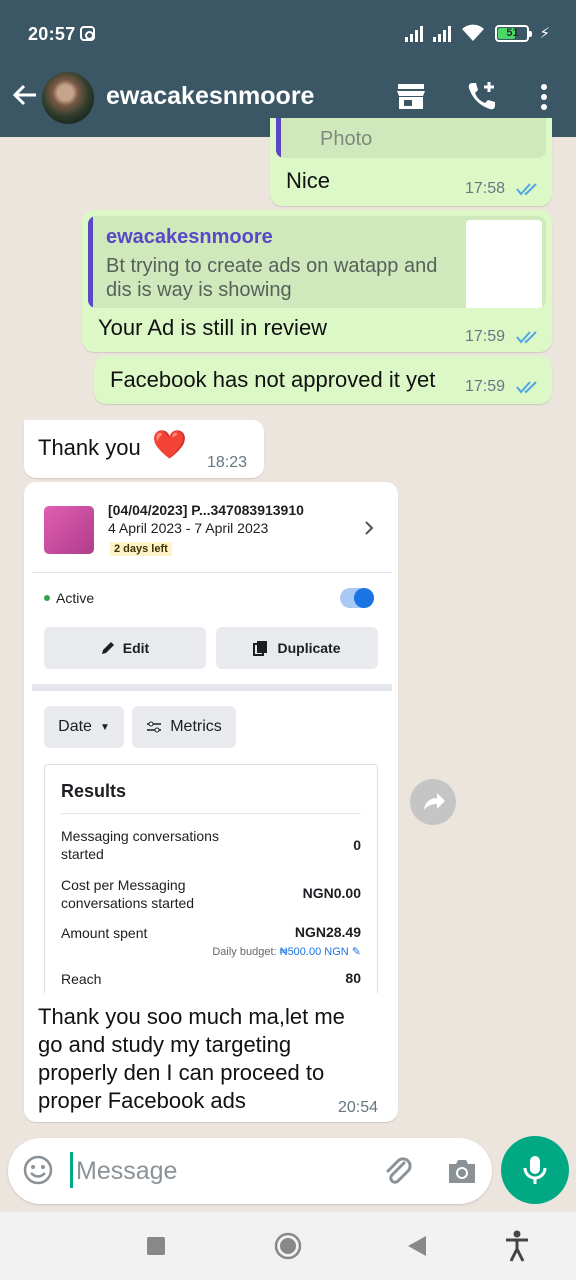  Describe the element at coordinates (273, 379) in the screenshot. I see `message-text: Facebook has not approved it yet` at that location.